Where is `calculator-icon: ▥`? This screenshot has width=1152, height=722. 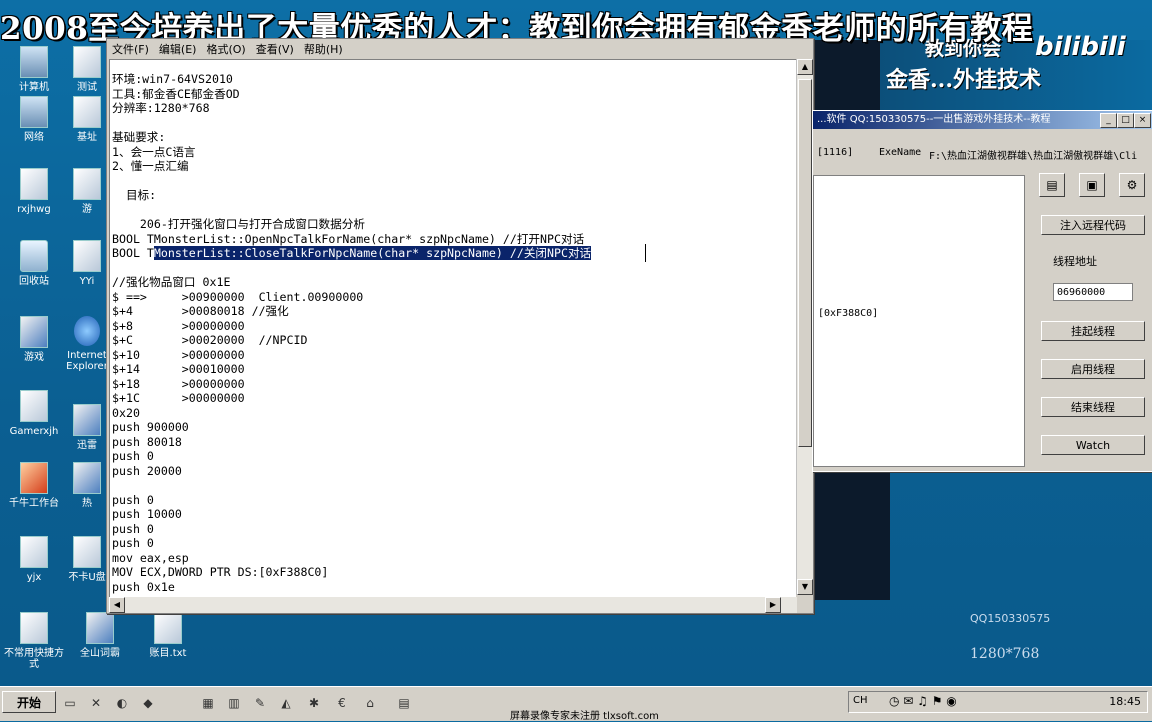
calculator-icon: ▥ is located at coordinates (234, 703).